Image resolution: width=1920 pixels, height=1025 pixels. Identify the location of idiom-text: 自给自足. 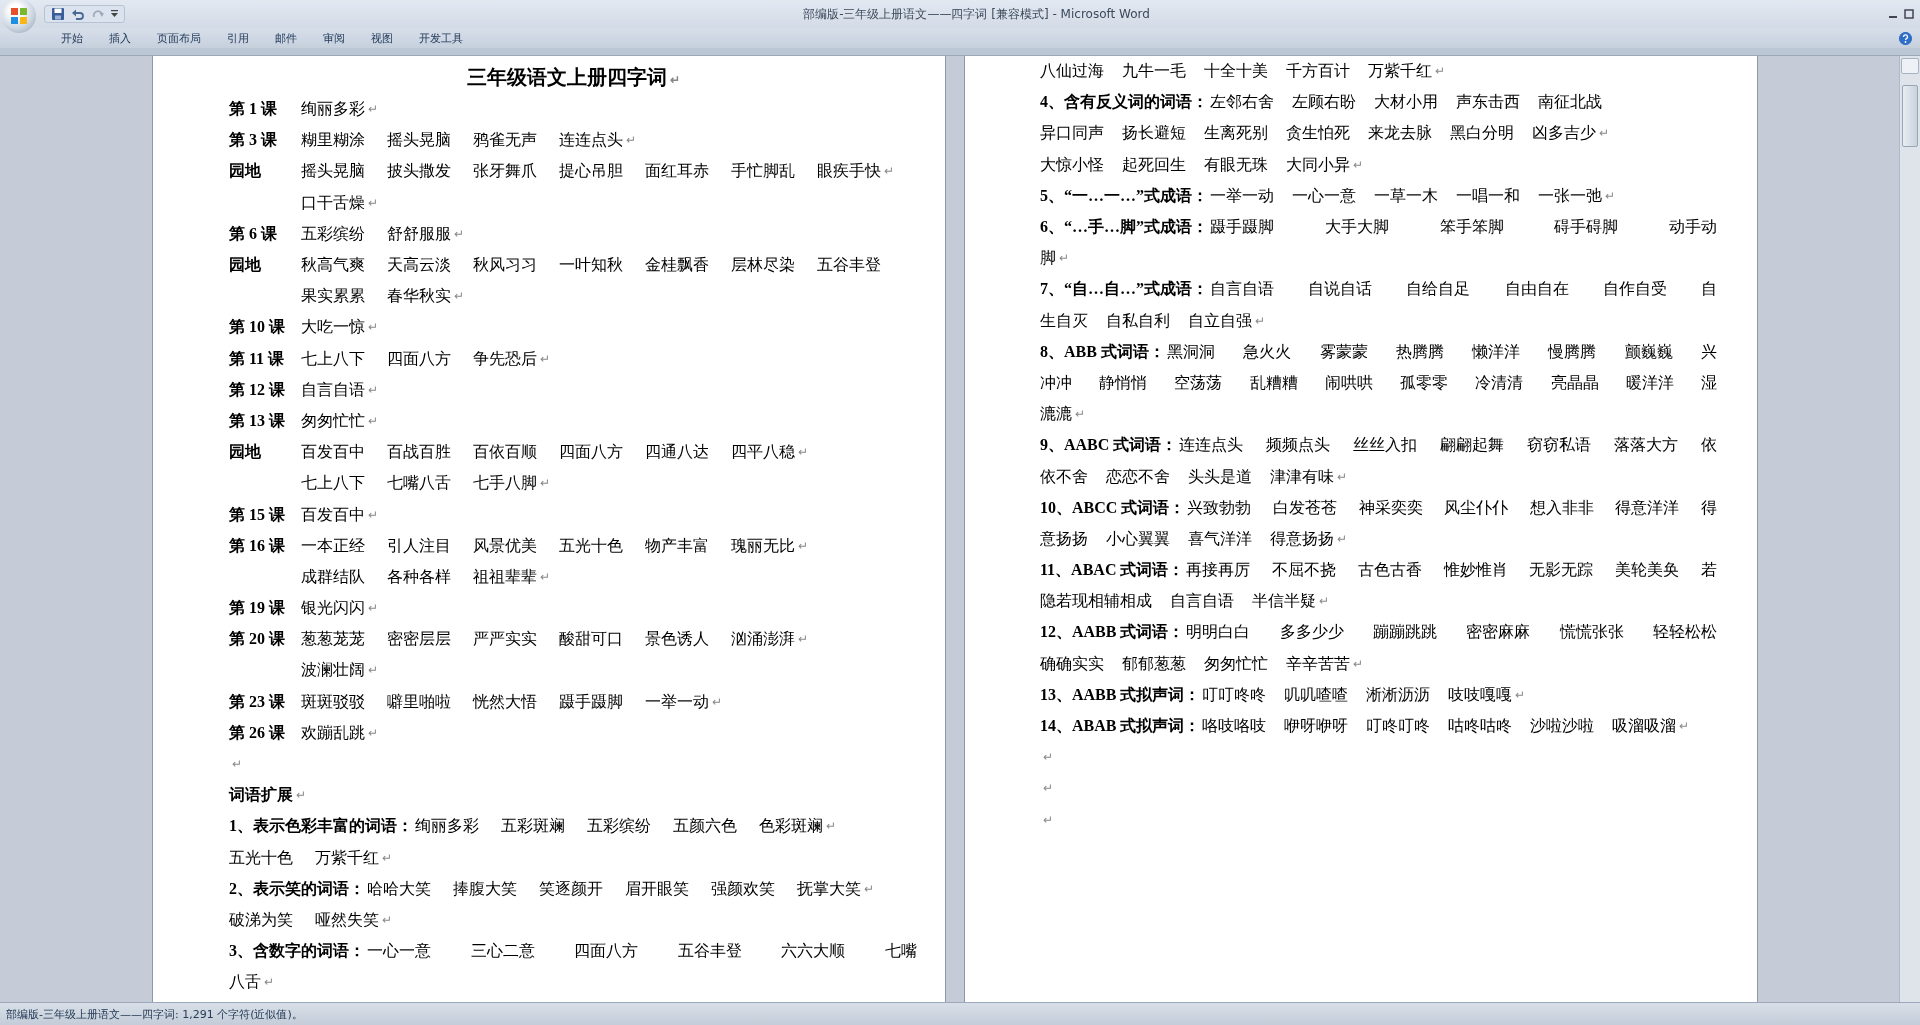
(1438, 289).